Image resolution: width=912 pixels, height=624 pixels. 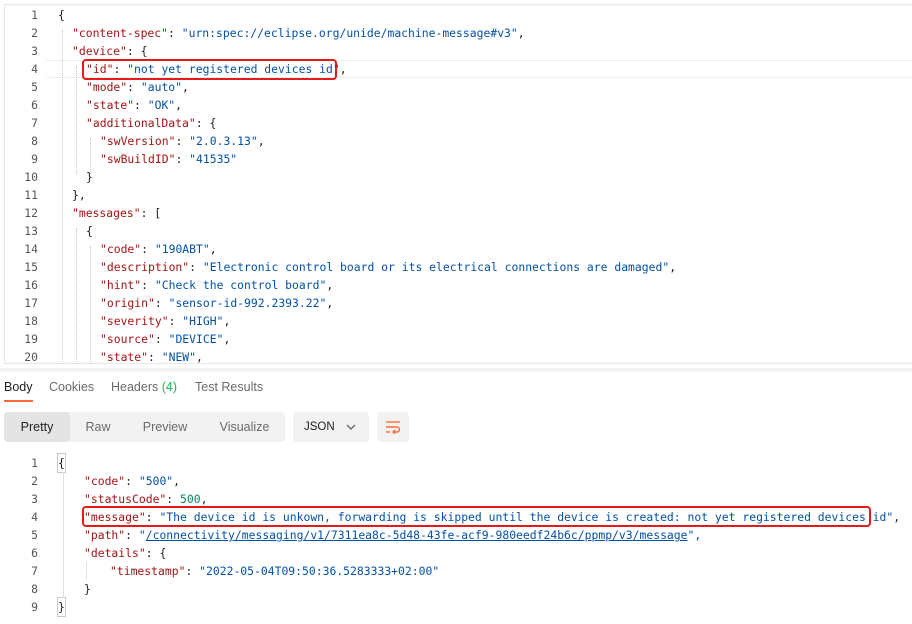 What do you see at coordinates (456, 249) in the screenshot?
I see `code-line: 14 "code": "190ABT",` at bounding box center [456, 249].